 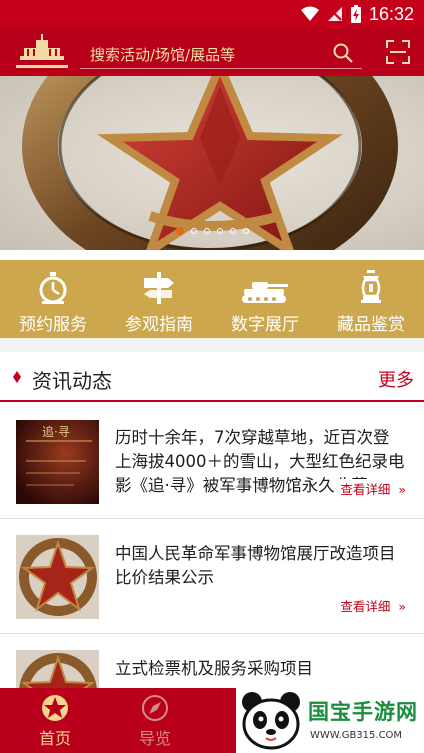 What do you see at coordinates (371, 286) in the screenshot?
I see `lantern-icon` at bounding box center [371, 286].